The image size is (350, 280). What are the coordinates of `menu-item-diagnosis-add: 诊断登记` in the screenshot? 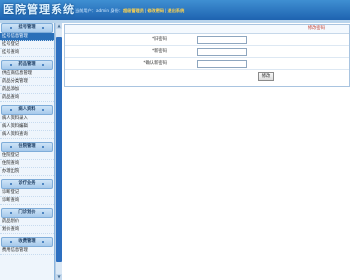 It's located at (27, 193).